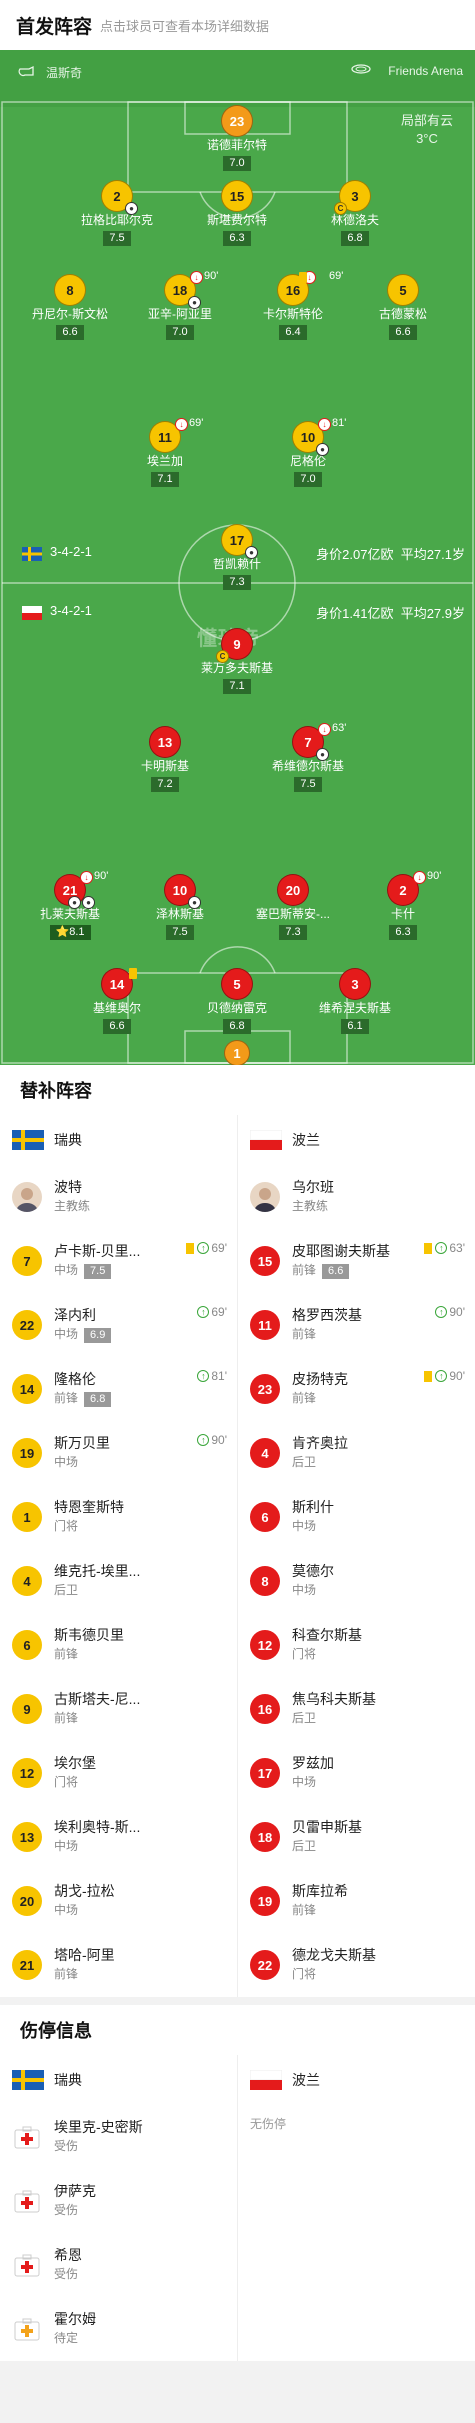 The width and height of the screenshot is (475, 2423). What do you see at coordinates (66, 2210) in the screenshot?
I see `injury-status: 受伤` at bounding box center [66, 2210].